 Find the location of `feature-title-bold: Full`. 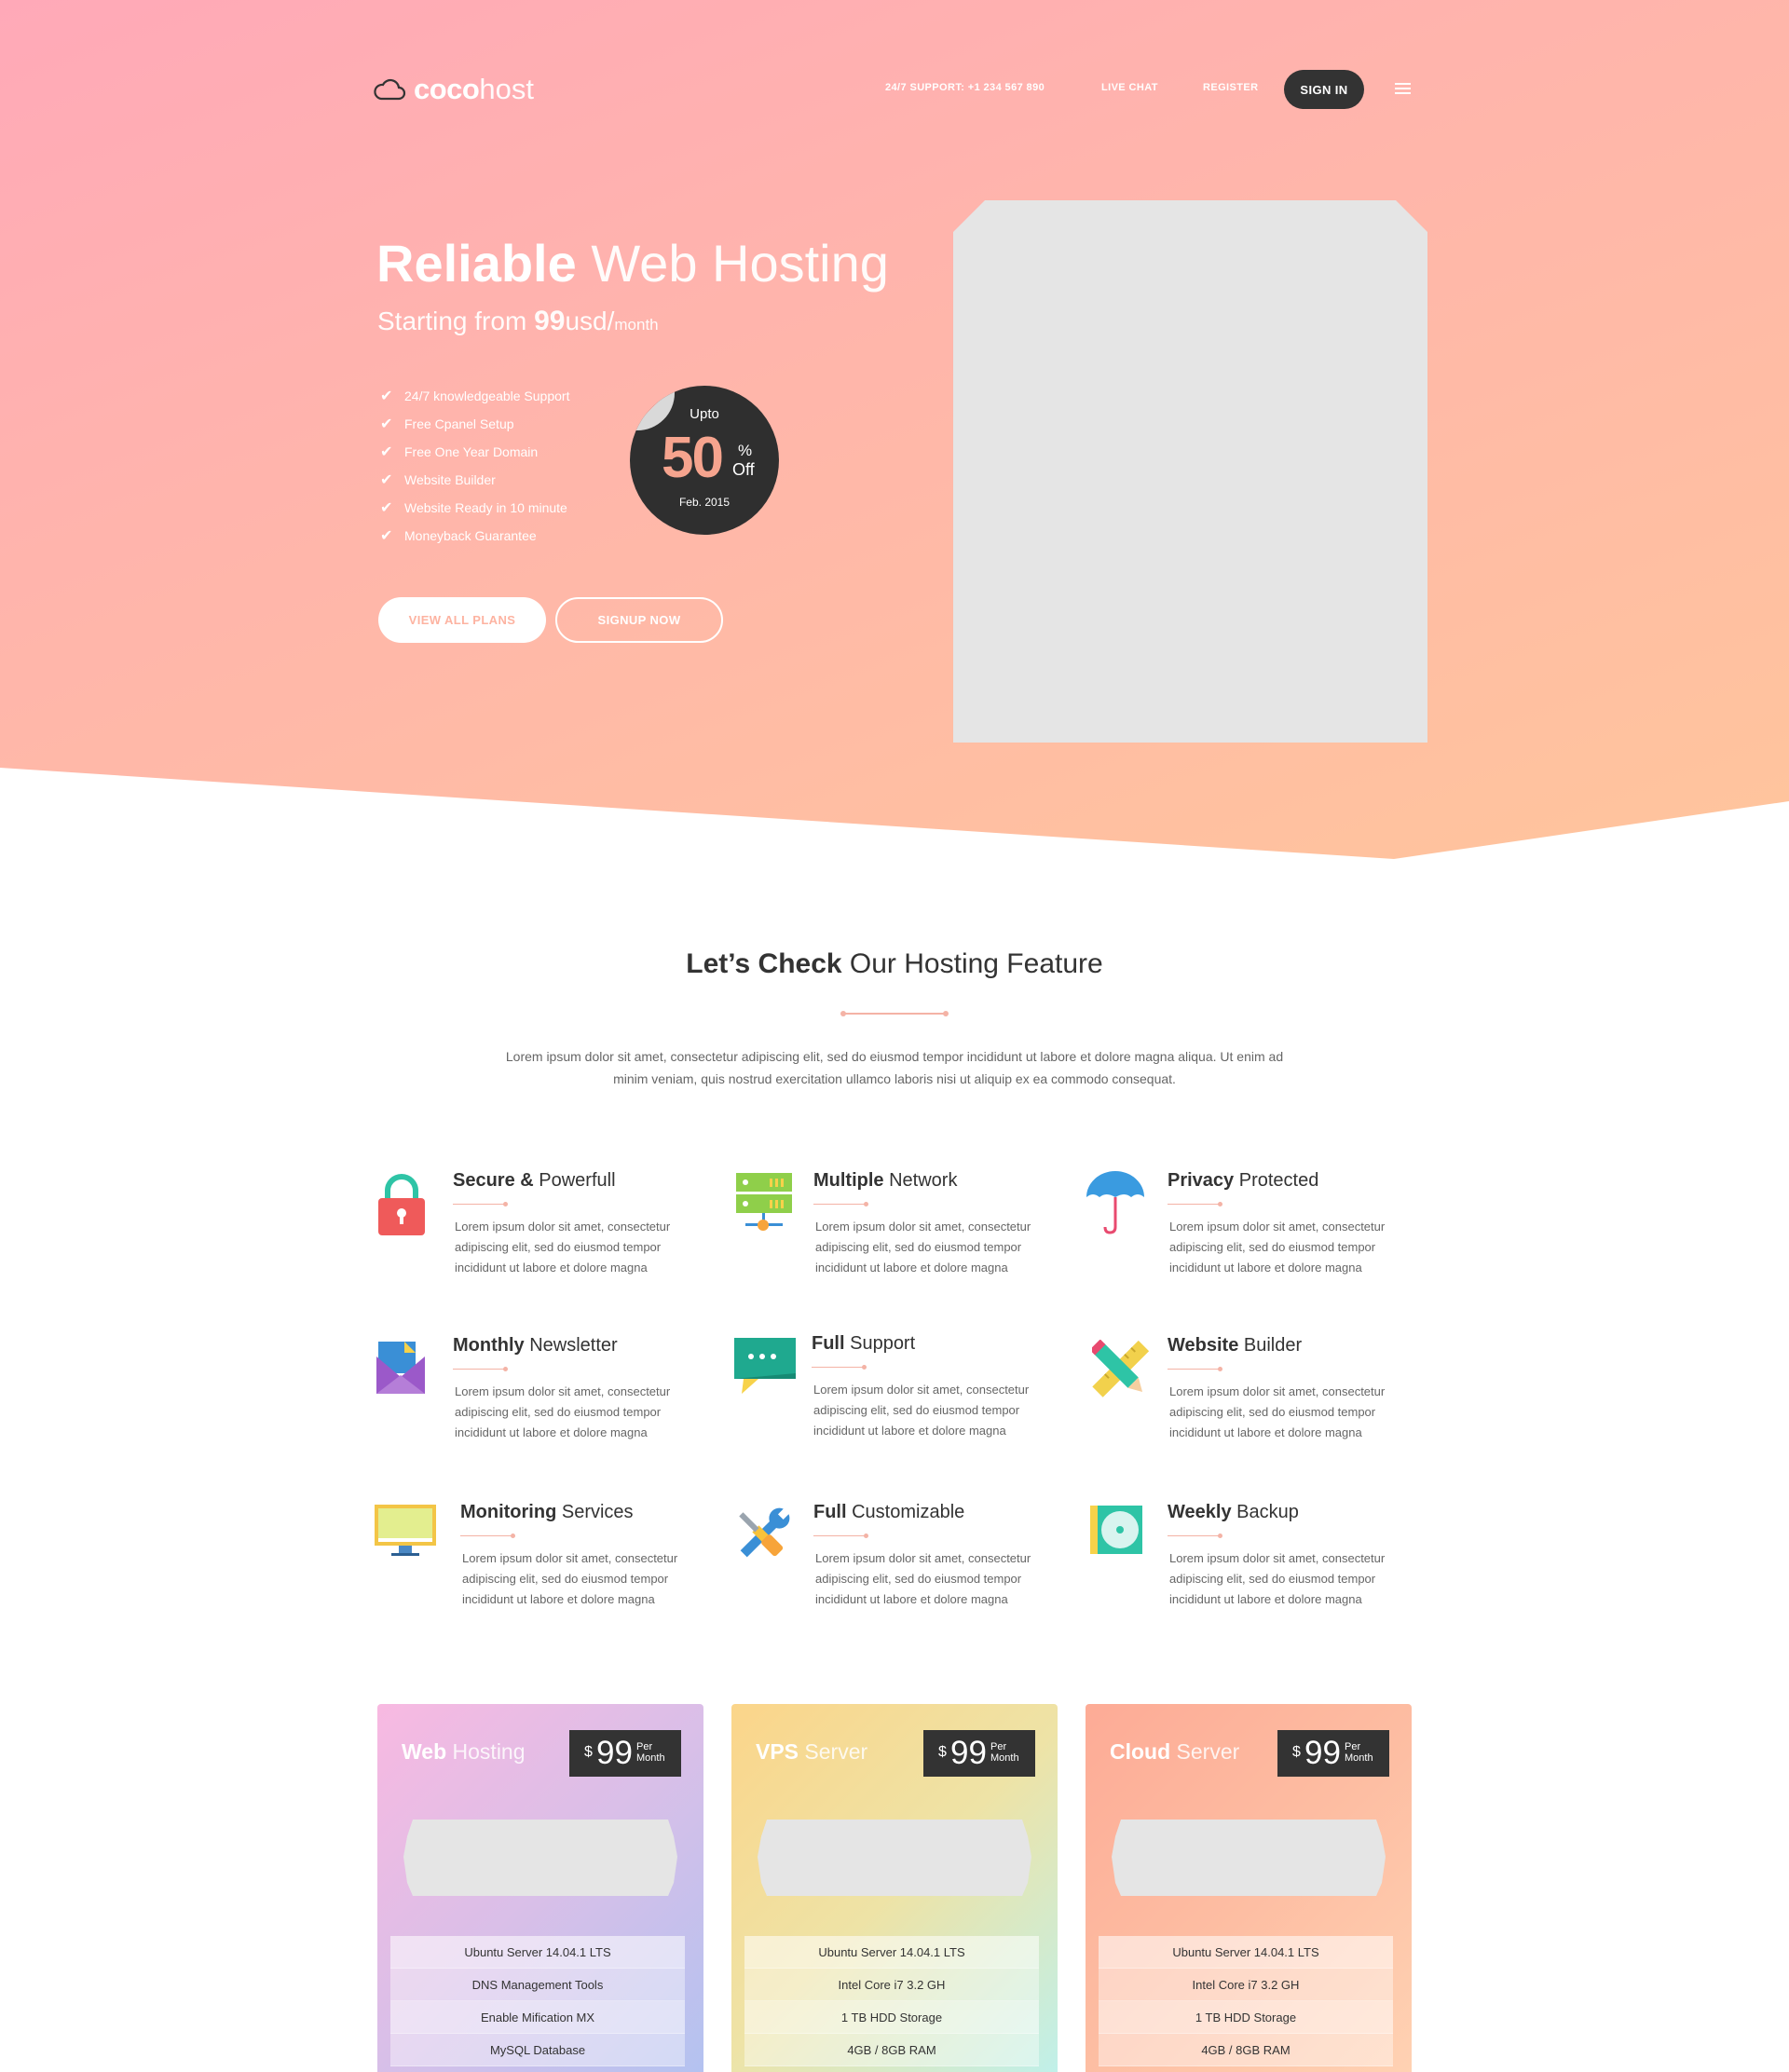

feature-title-bold: Full is located at coordinates (828, 1343).